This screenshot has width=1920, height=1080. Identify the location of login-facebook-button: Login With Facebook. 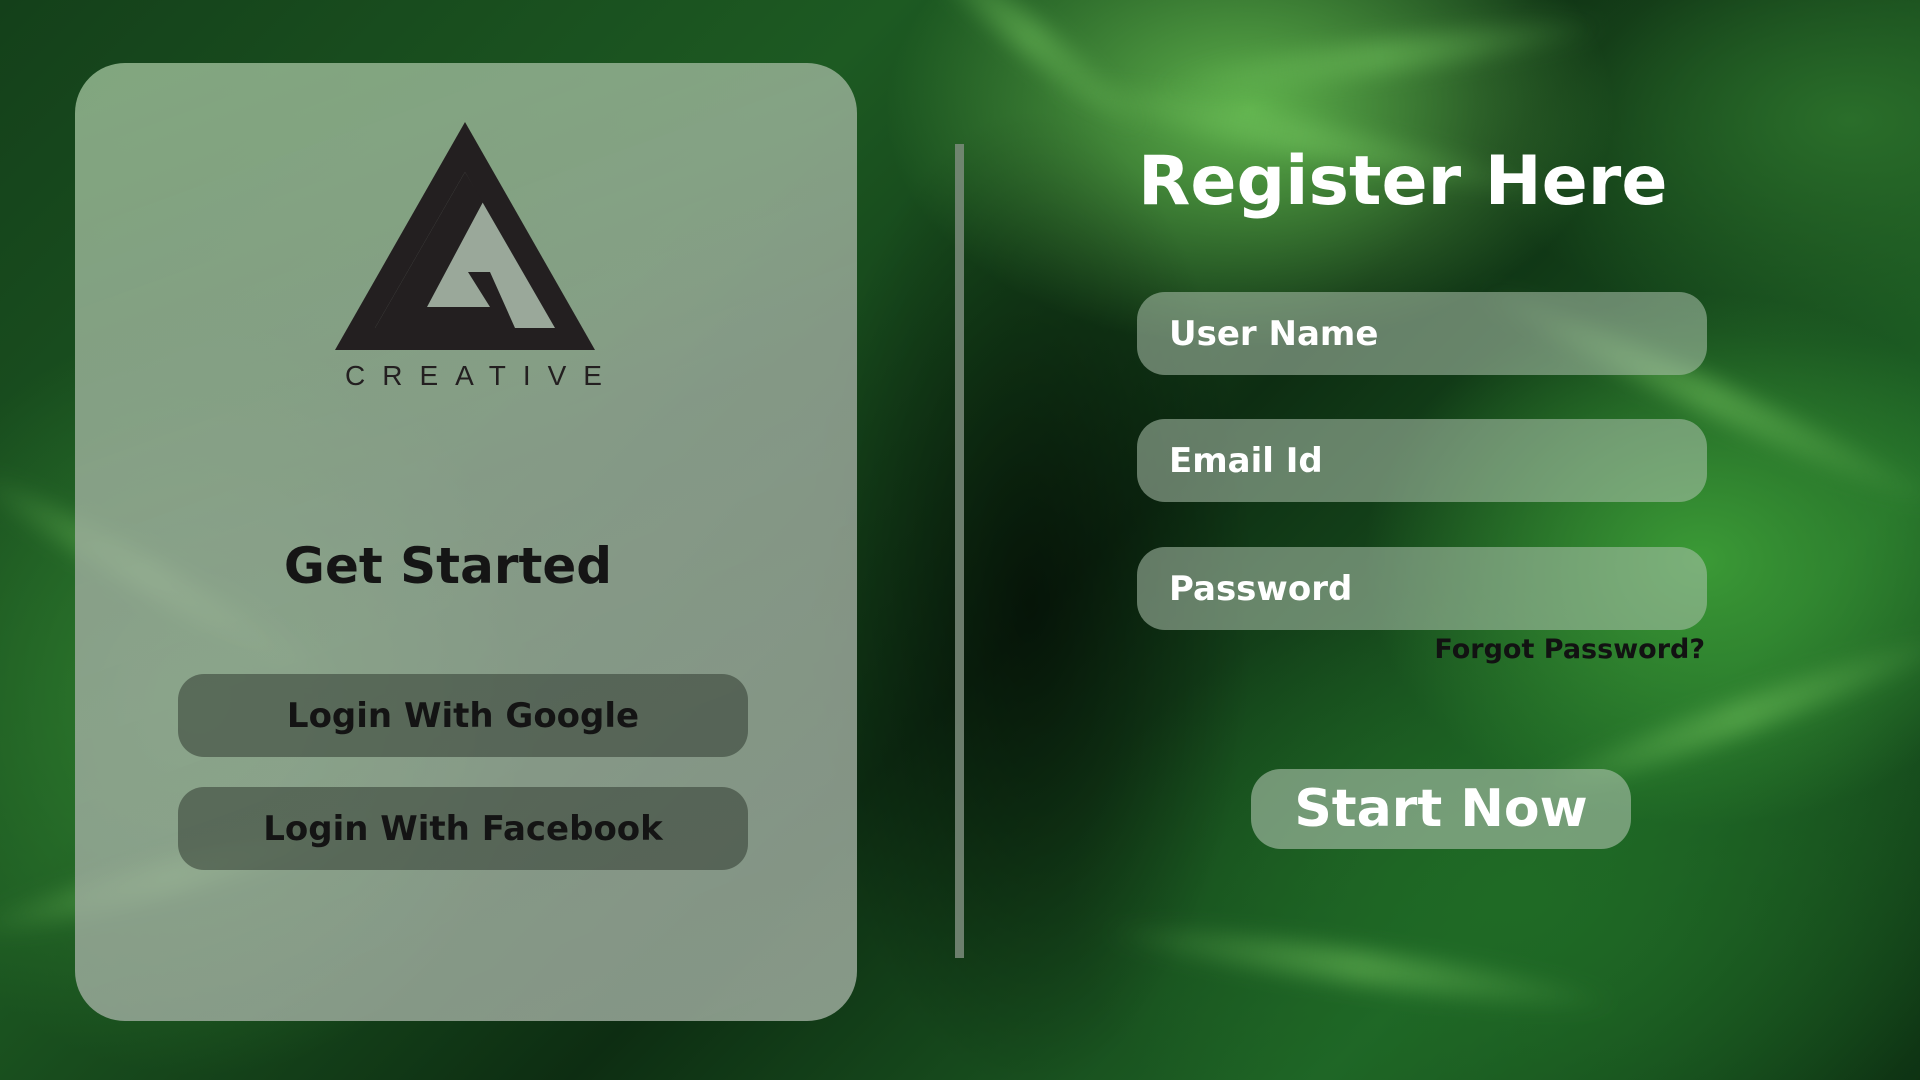
(463, 828).